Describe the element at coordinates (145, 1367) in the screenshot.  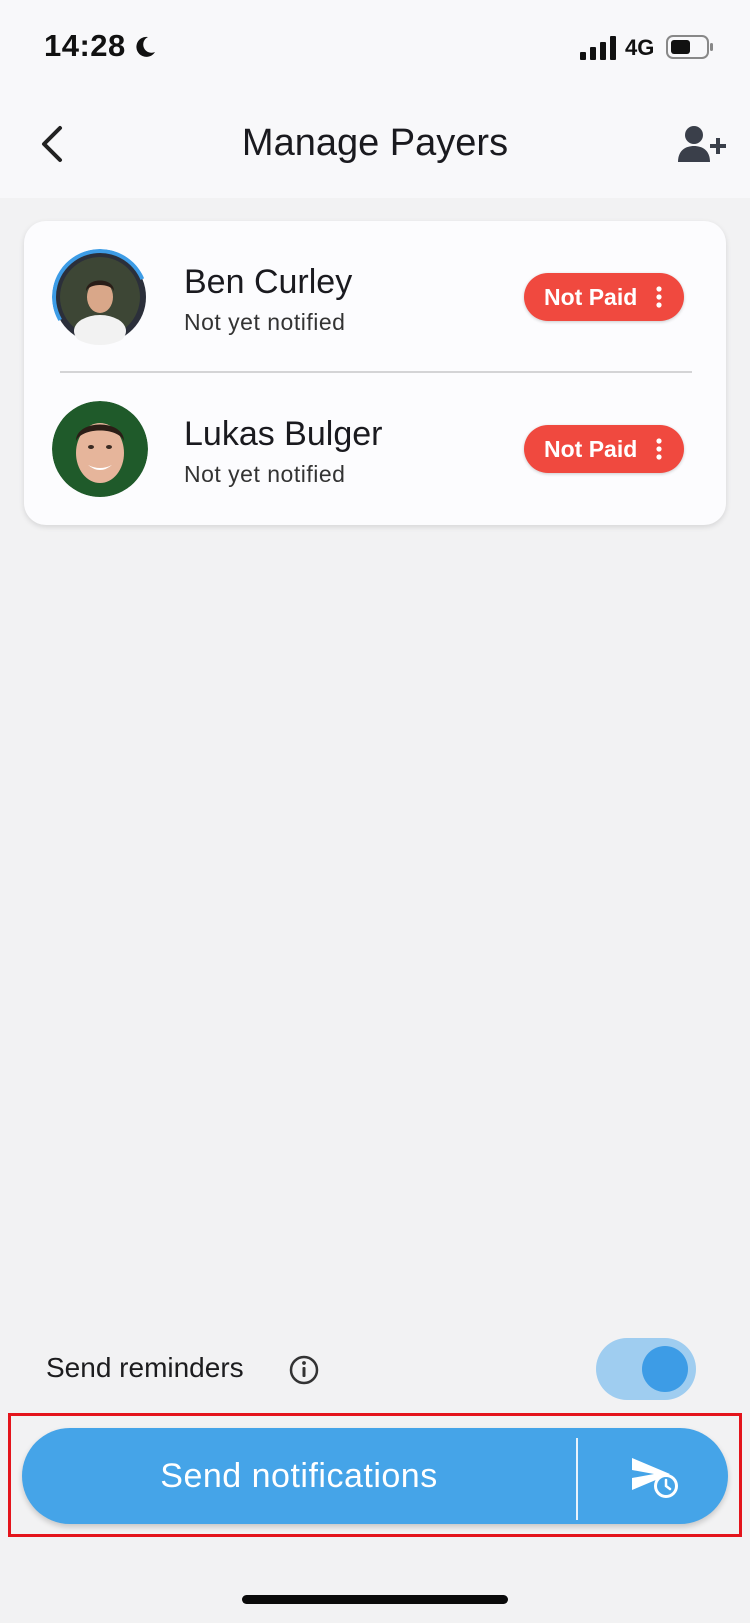
I see `send-reminders-label: Send reminders` at that location.